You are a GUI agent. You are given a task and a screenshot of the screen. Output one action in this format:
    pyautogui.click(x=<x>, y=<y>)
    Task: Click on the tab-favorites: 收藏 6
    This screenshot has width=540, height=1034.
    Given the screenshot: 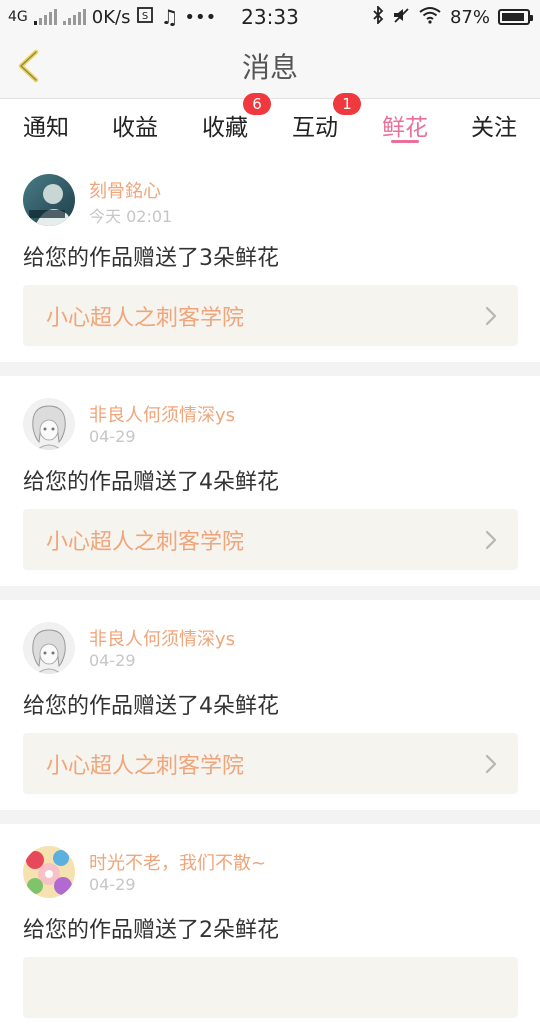 What is the action you would take?
    pyautogui.click(x=228, y=122)
    